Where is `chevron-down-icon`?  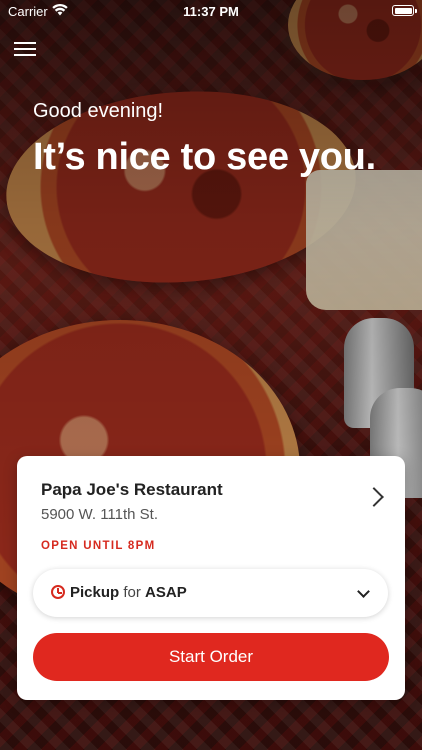
chevron-down-icon is located at coordinates (363, 591).